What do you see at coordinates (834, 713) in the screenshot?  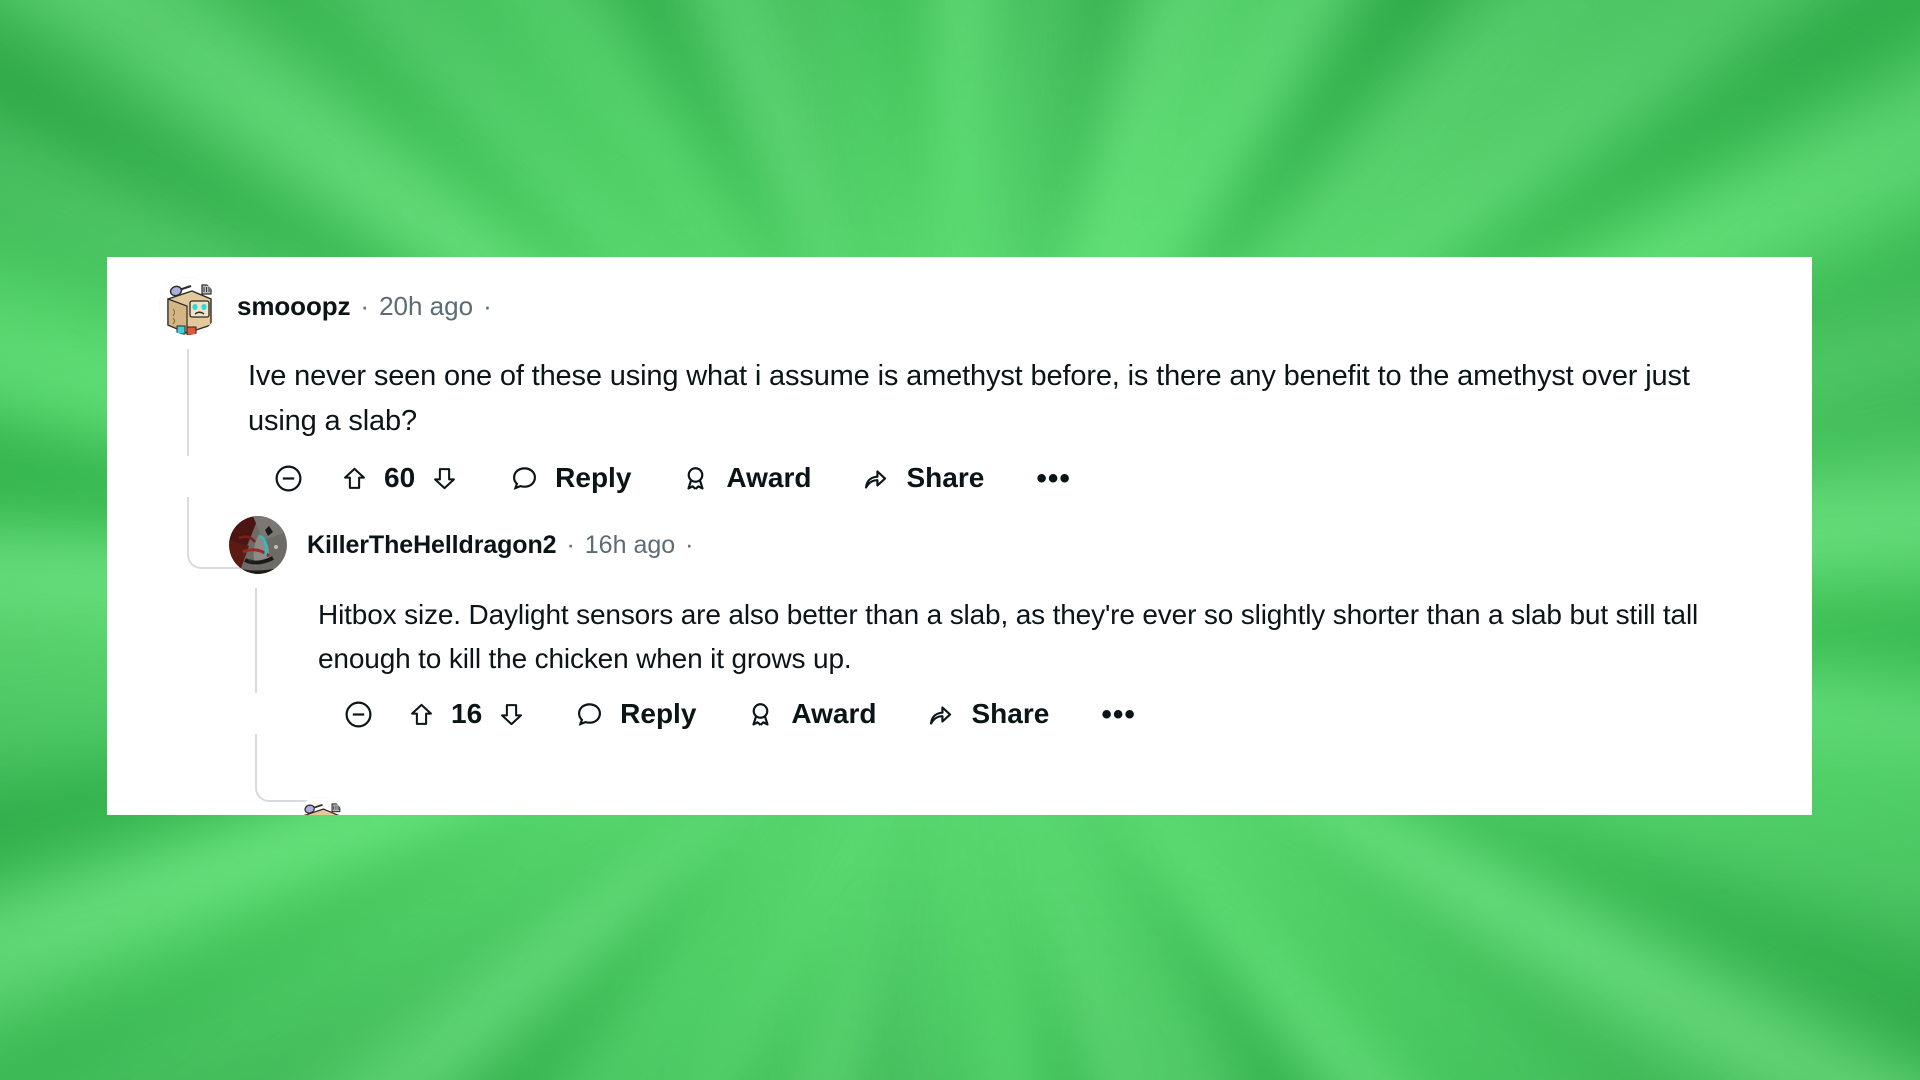 I see `award-label-2: Award` at bounding box center [834, 713].